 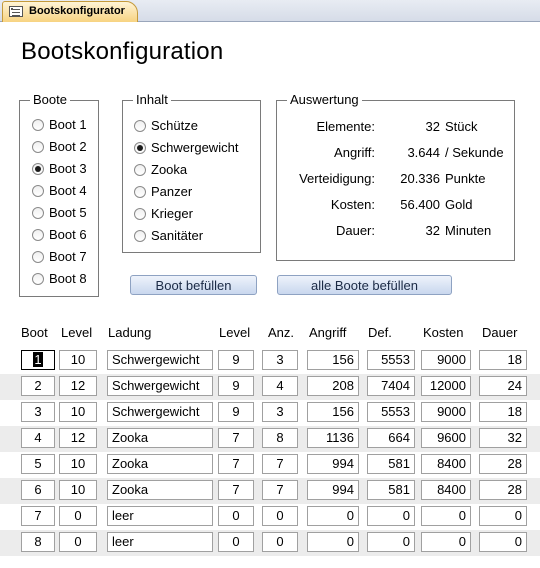 I want to click on boot-option-8: Boot 8, so click(x=59, y=279).